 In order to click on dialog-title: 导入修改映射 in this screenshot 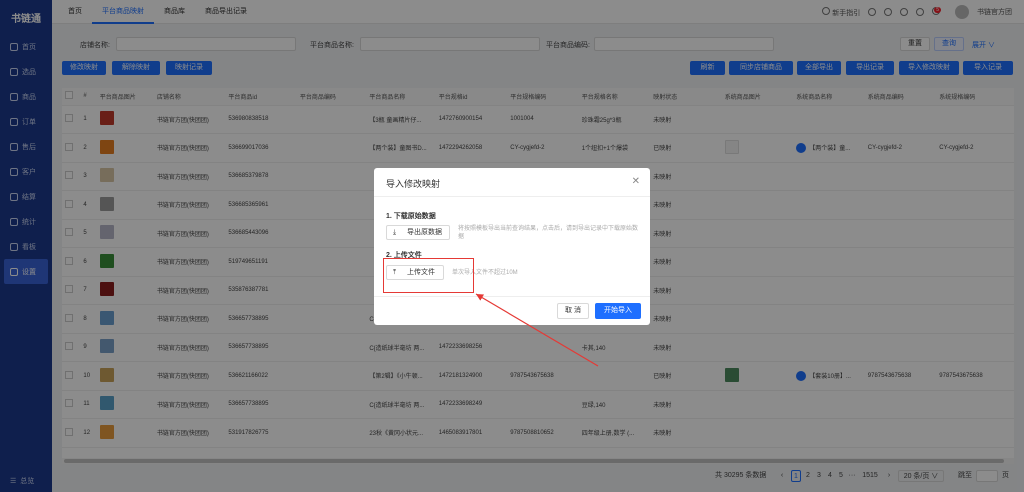, I will do `click(413, 184)`.